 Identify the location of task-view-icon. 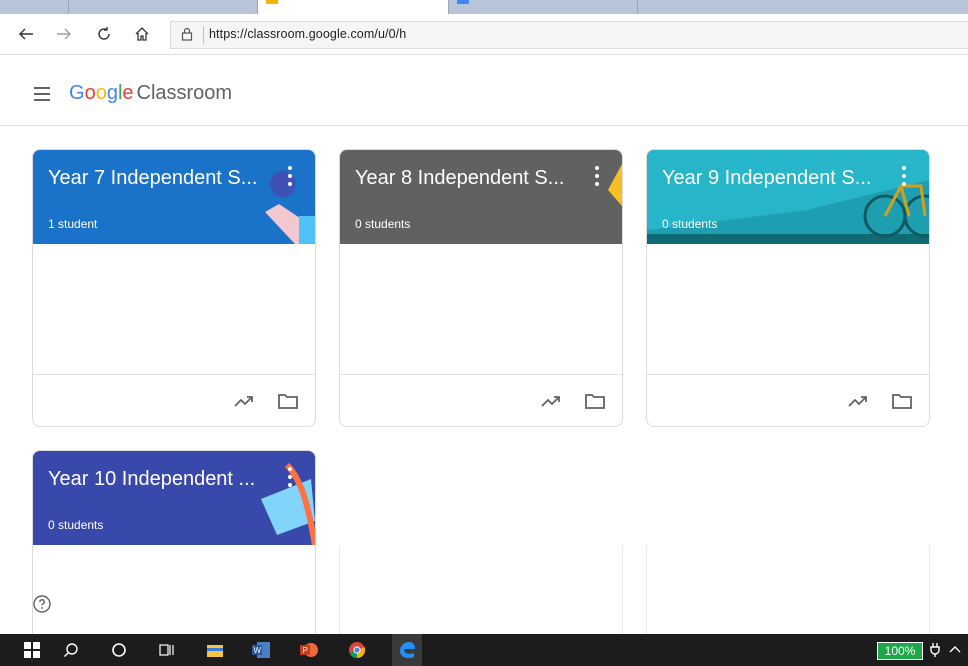
(166, 650).